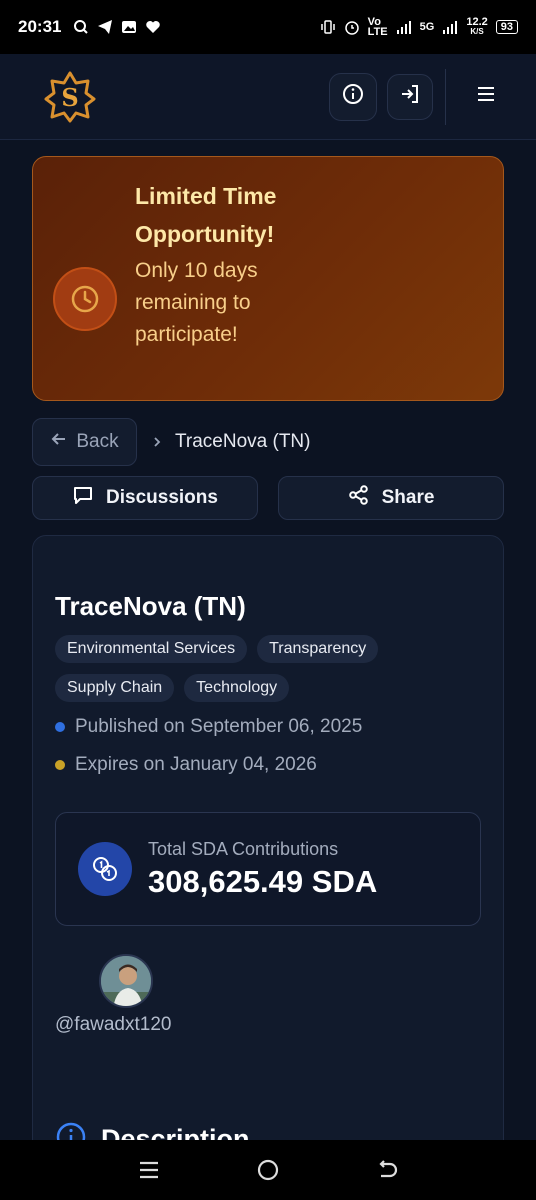  I want to click on status-time: 20:31, so click(40, 26).